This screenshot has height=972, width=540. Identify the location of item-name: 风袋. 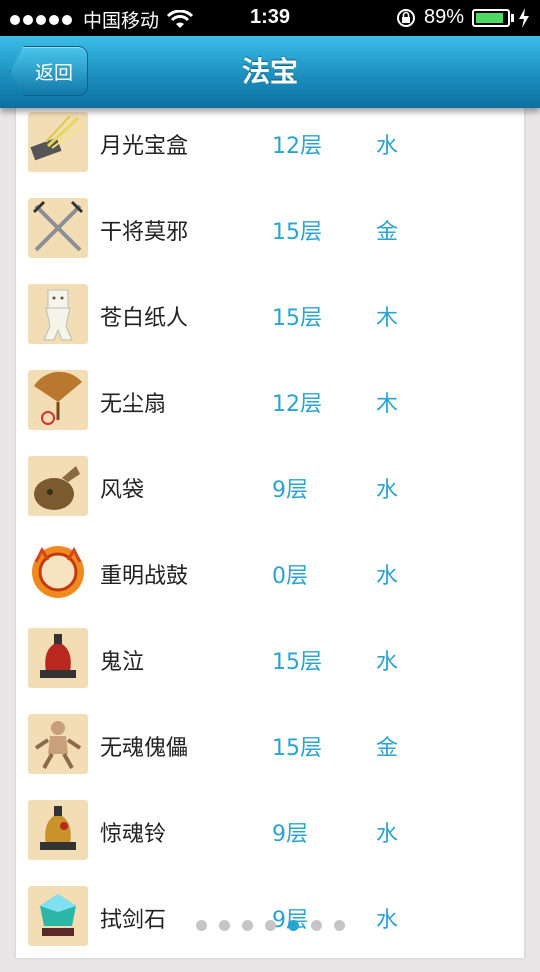
(122, 490).